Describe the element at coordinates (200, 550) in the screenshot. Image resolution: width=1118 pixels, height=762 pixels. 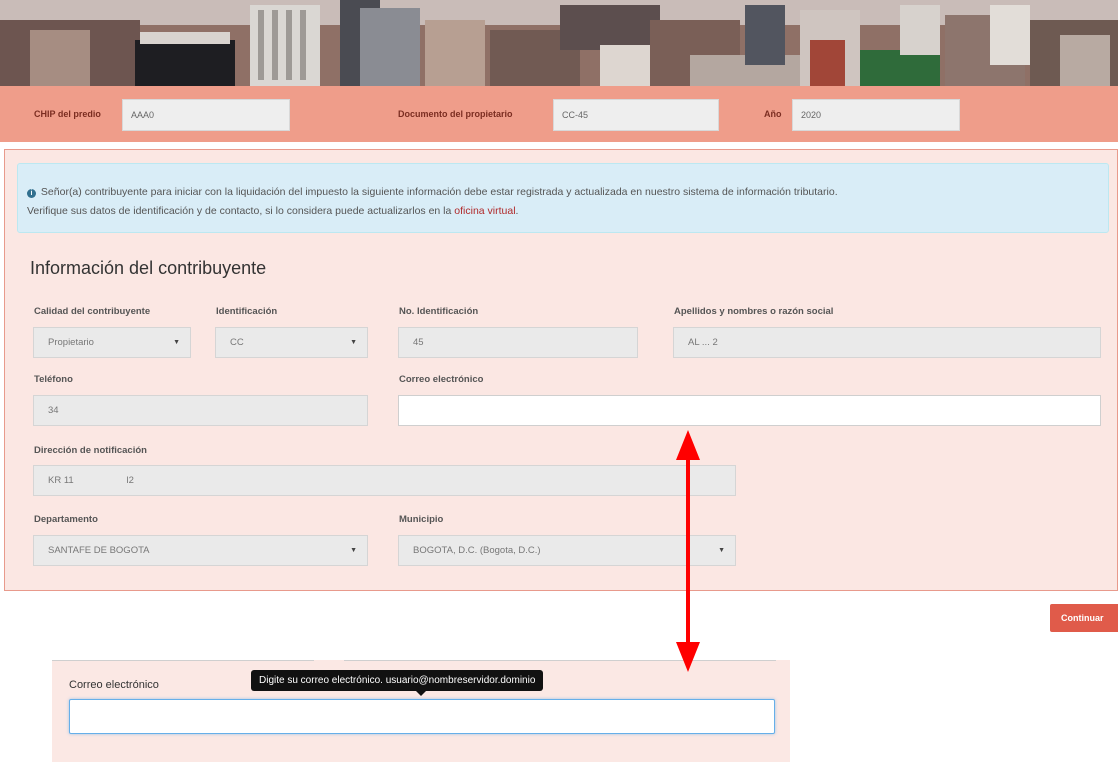
I see `department-select: SANTAFE DE BOGOTA ▼` at that location.